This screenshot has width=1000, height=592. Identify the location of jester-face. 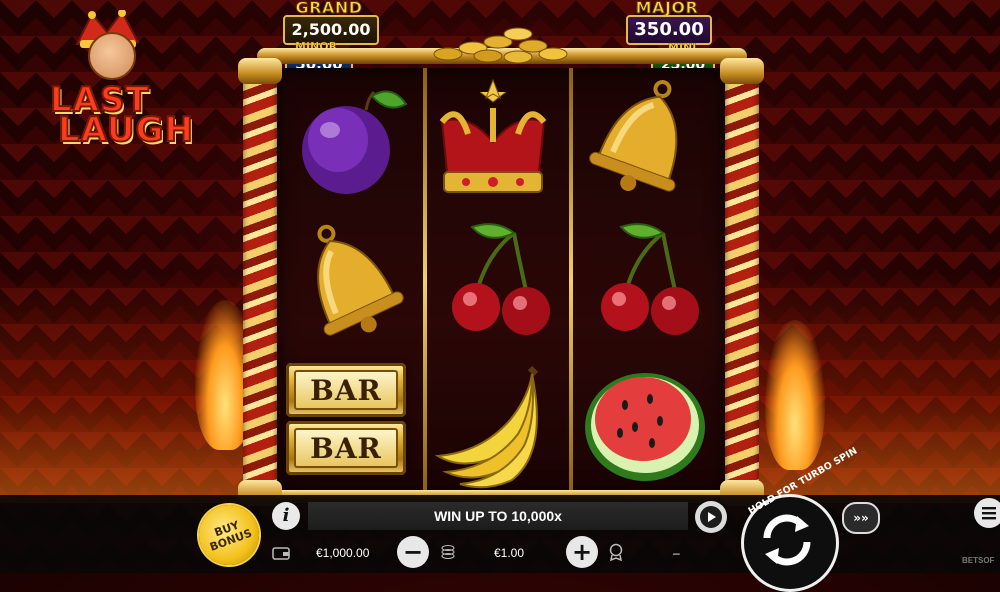
(112, 56).